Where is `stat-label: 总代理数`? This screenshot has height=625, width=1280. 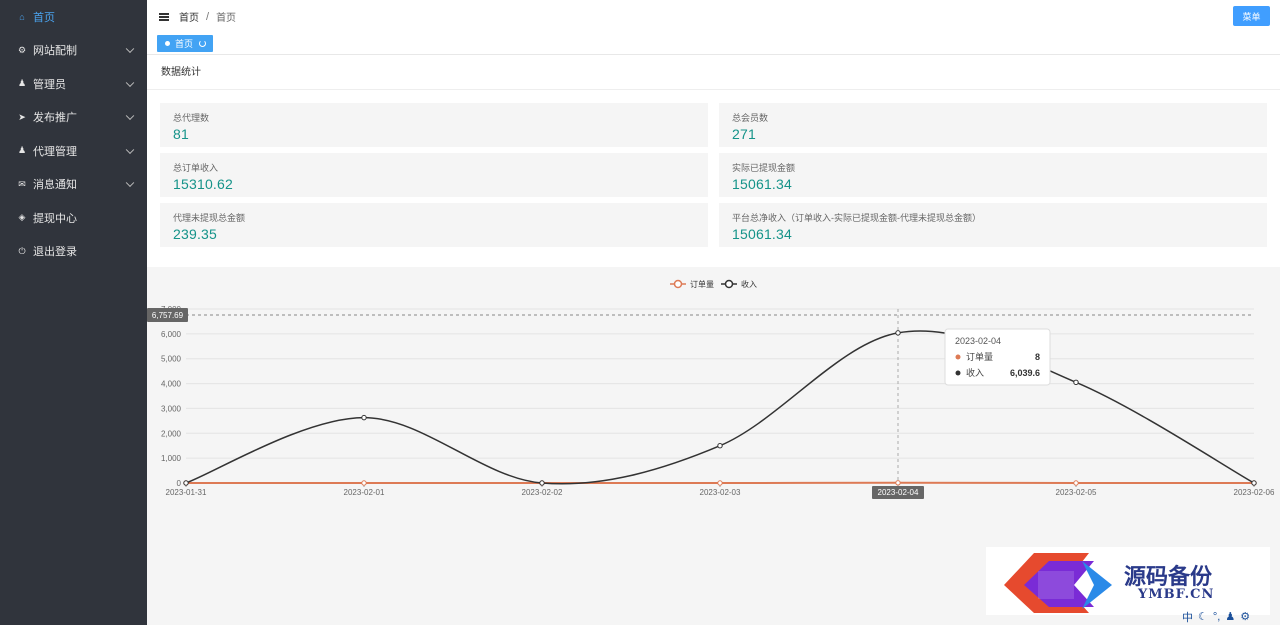
stat-label: 总代理数 is located at coordinates (191, 118).